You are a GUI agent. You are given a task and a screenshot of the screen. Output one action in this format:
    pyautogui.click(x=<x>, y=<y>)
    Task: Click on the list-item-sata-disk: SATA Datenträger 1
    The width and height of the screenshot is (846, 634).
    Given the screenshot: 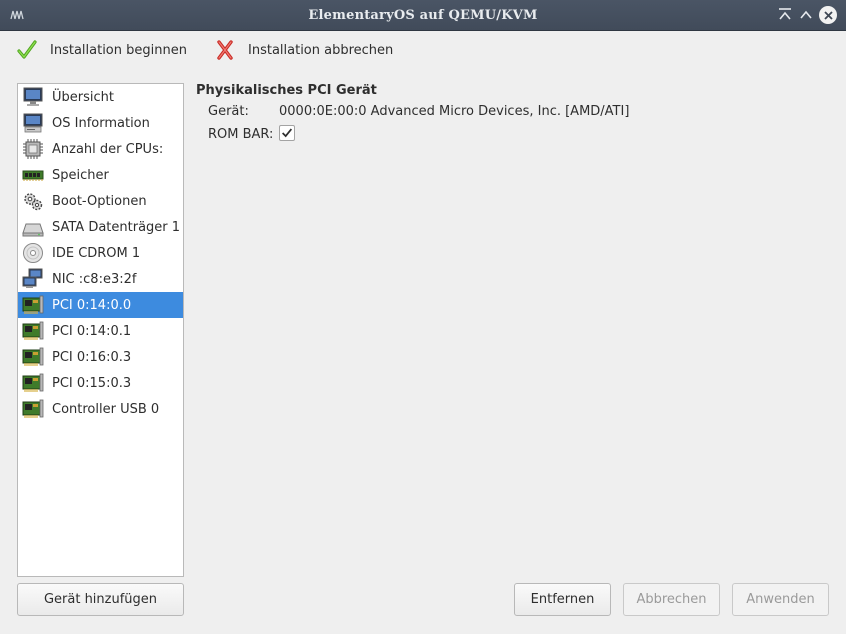 What is the action you would take?
    pyautogui.click(x=100, y=227)
    